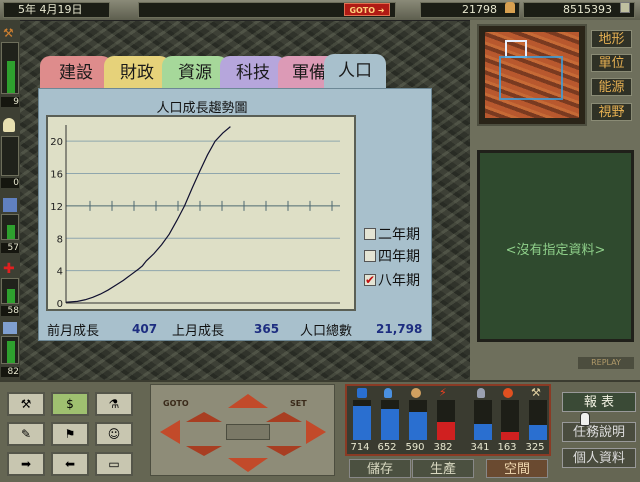 The height and width of the screenshot is (482, 640). What do you see at coordinates (60, 304) in the screenshot?
I see `y-tick-label: 0` at bounding box center [60, 304].